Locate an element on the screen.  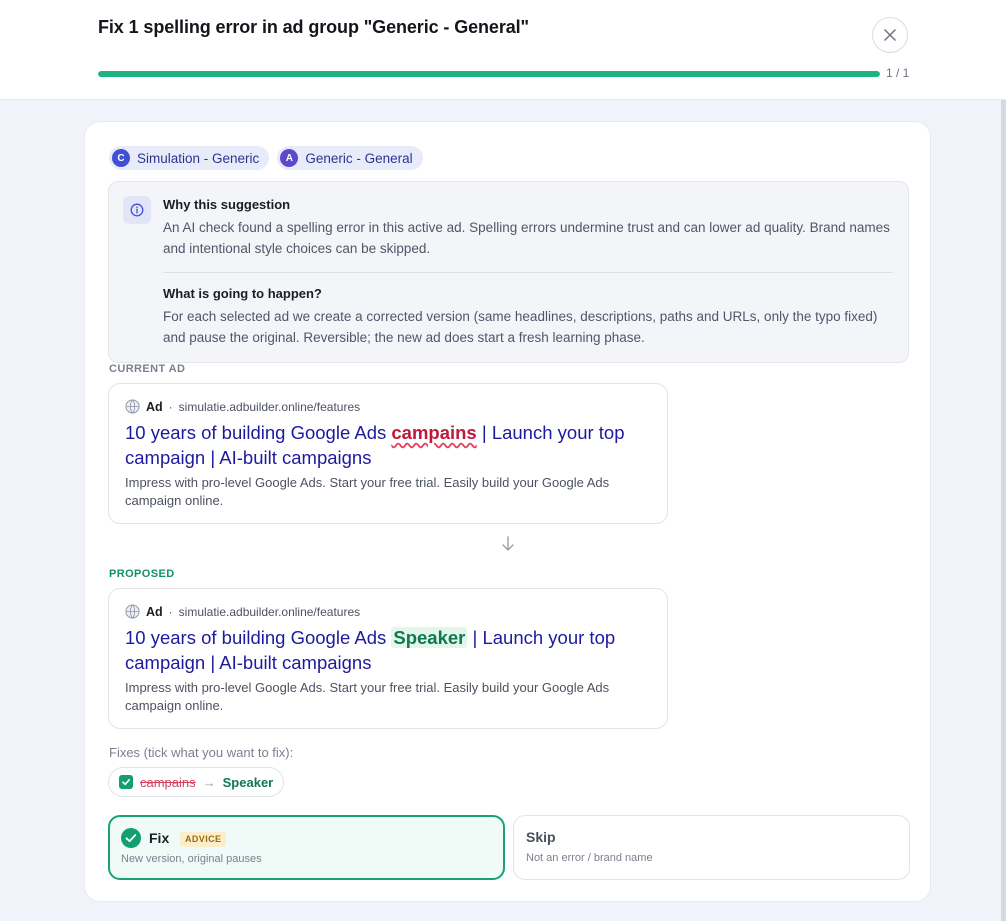
campaign-chip: C Simulation - Generic is located at coordinates (189, 158).